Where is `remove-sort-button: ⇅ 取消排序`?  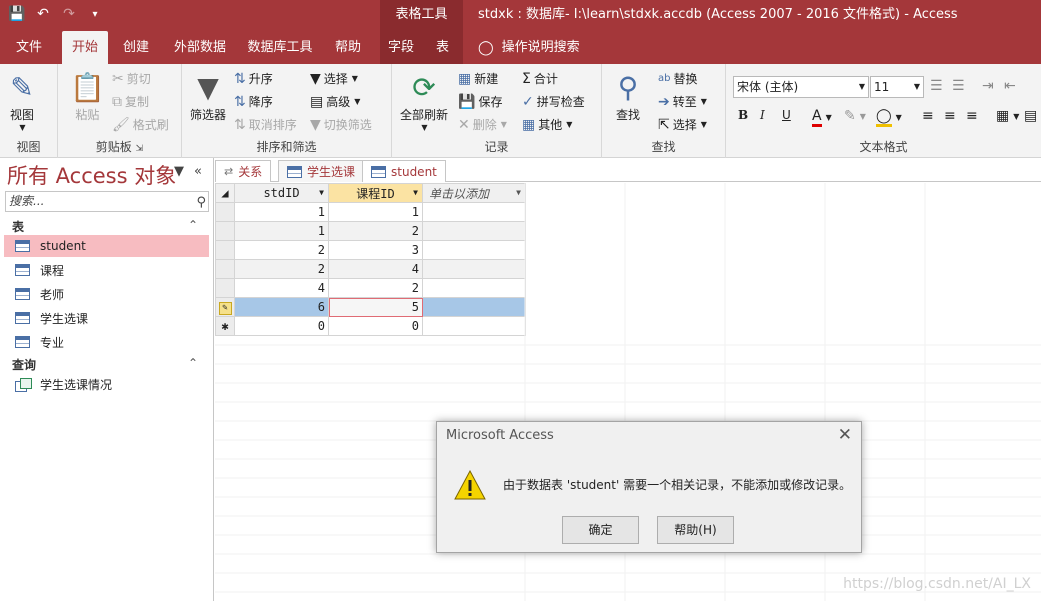 remove-sort-button: ⇅ 取消排序 is located at coordinates (265, 124).